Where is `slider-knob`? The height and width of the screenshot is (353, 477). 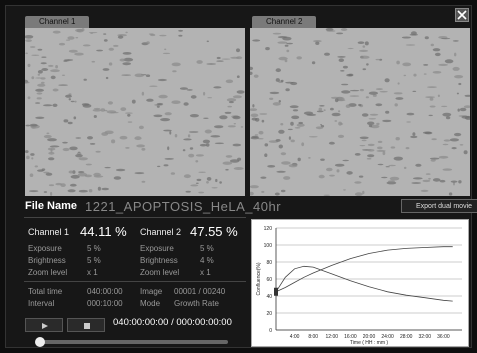
slider-knob is located at coordinates (40, 342).